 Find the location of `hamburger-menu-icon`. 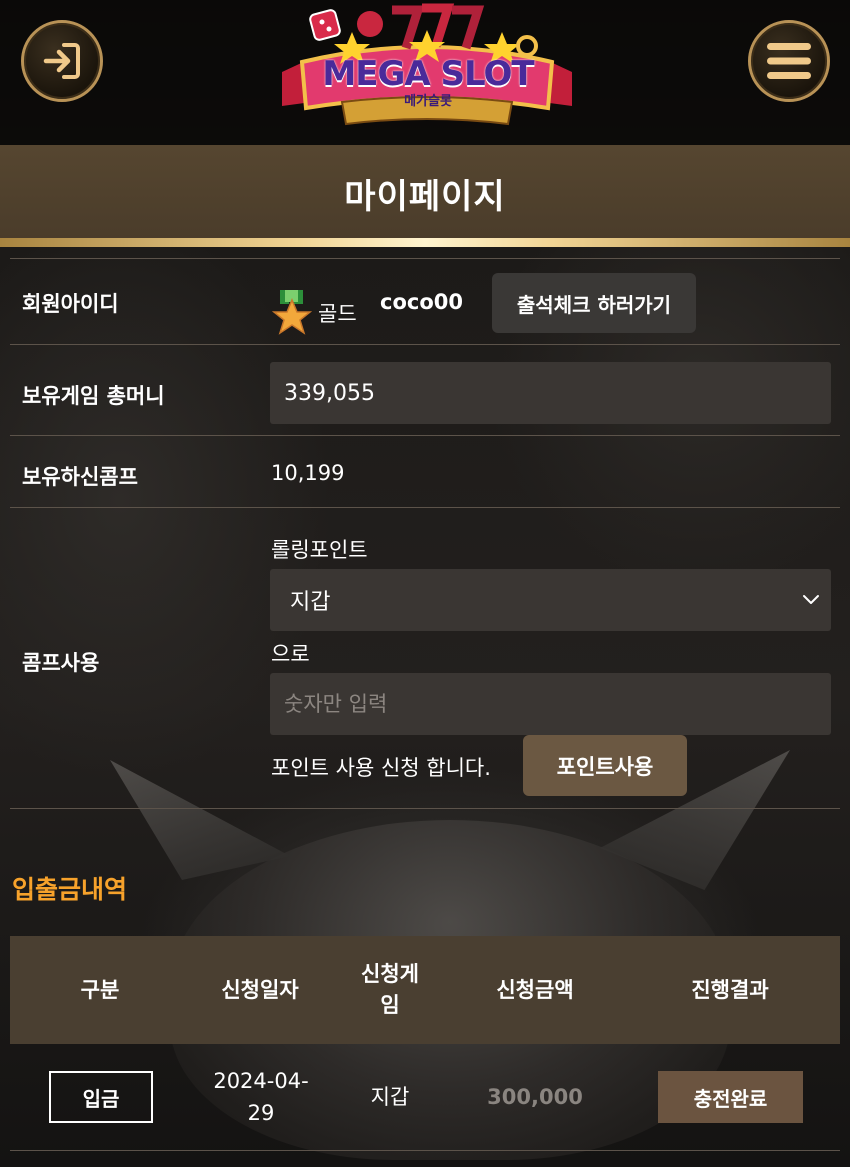

hamburger-menu-icon is located at coordinates (789, 61).